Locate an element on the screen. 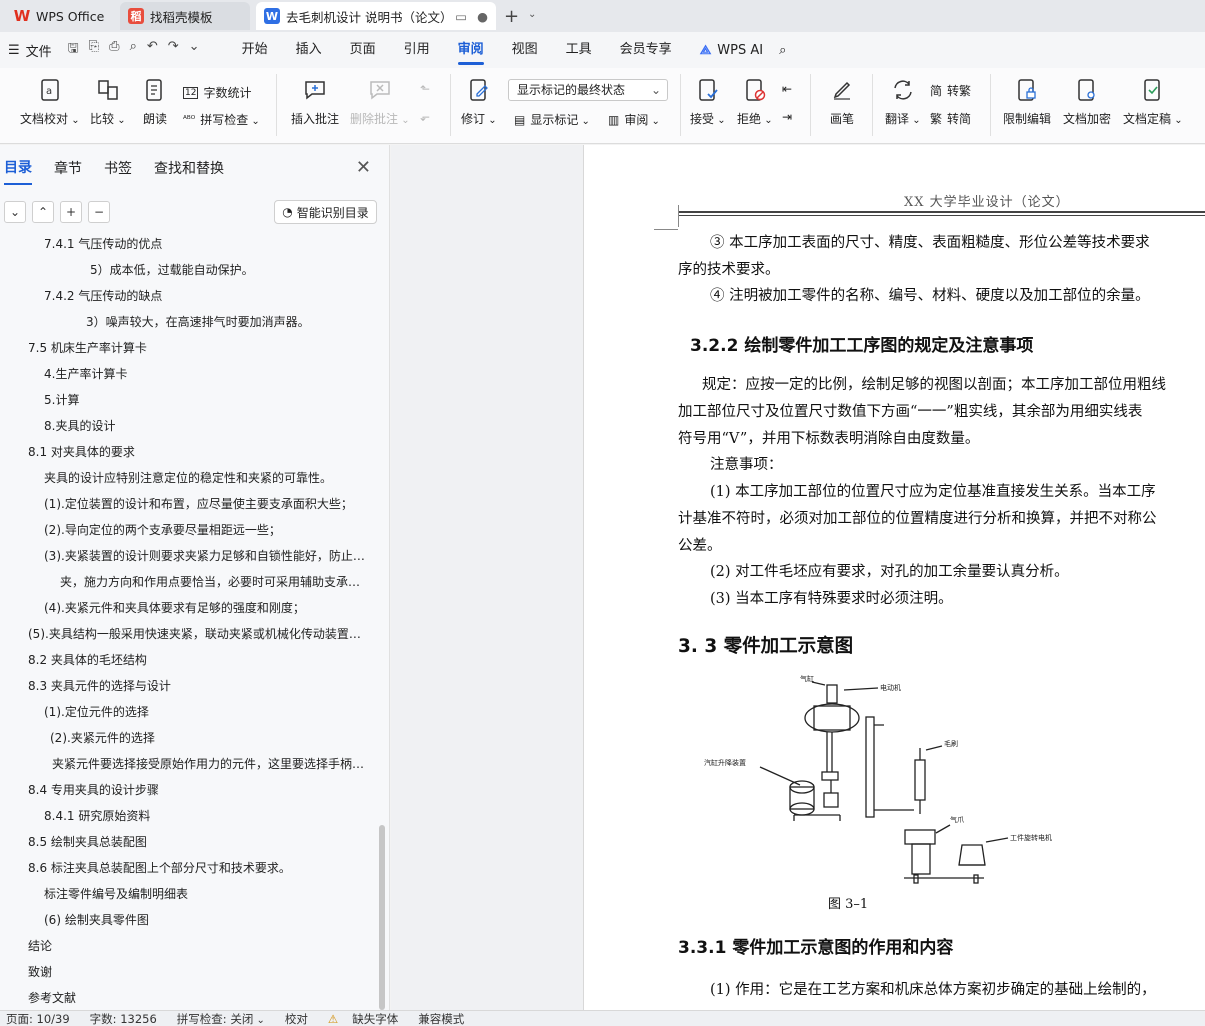  toc-item: (5).夹具结构一般采用快速夹紧，联动夹紧或机械化传动装置以提高生产率 is located at coordinates (200, 634).